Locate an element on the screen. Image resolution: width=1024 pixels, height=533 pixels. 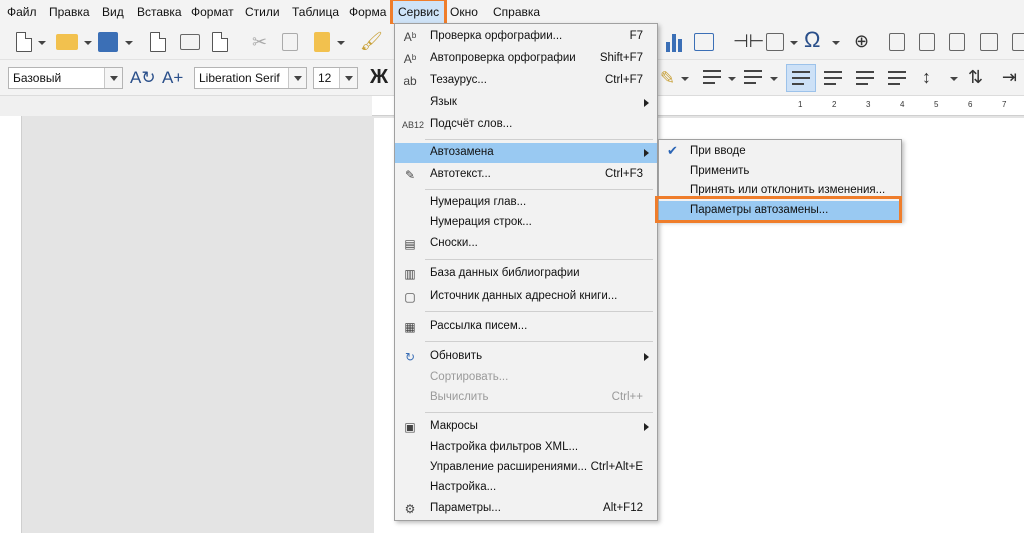
menu-item-label: Макросы is located at coordinates (454, 426).